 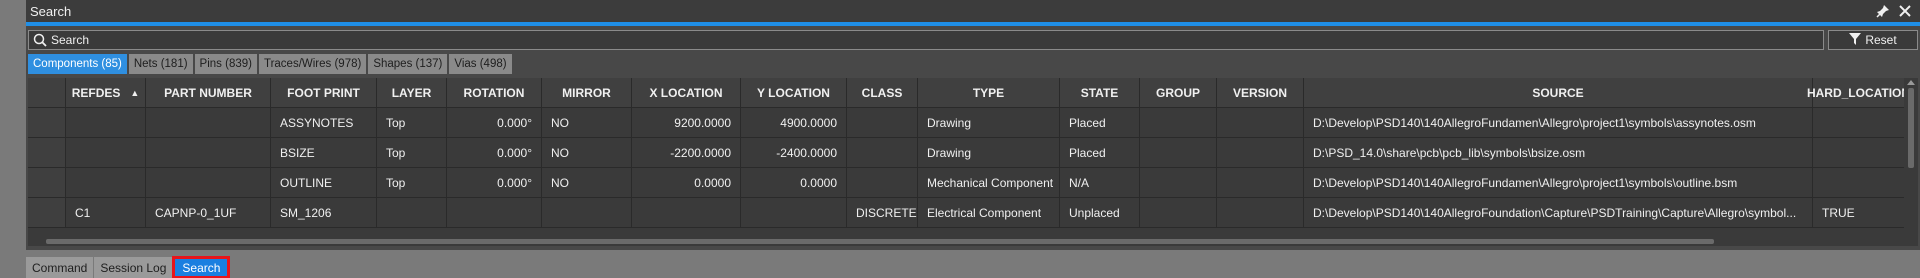 I want to click on column-header-type: TYPE, so click(x=989, y=92).